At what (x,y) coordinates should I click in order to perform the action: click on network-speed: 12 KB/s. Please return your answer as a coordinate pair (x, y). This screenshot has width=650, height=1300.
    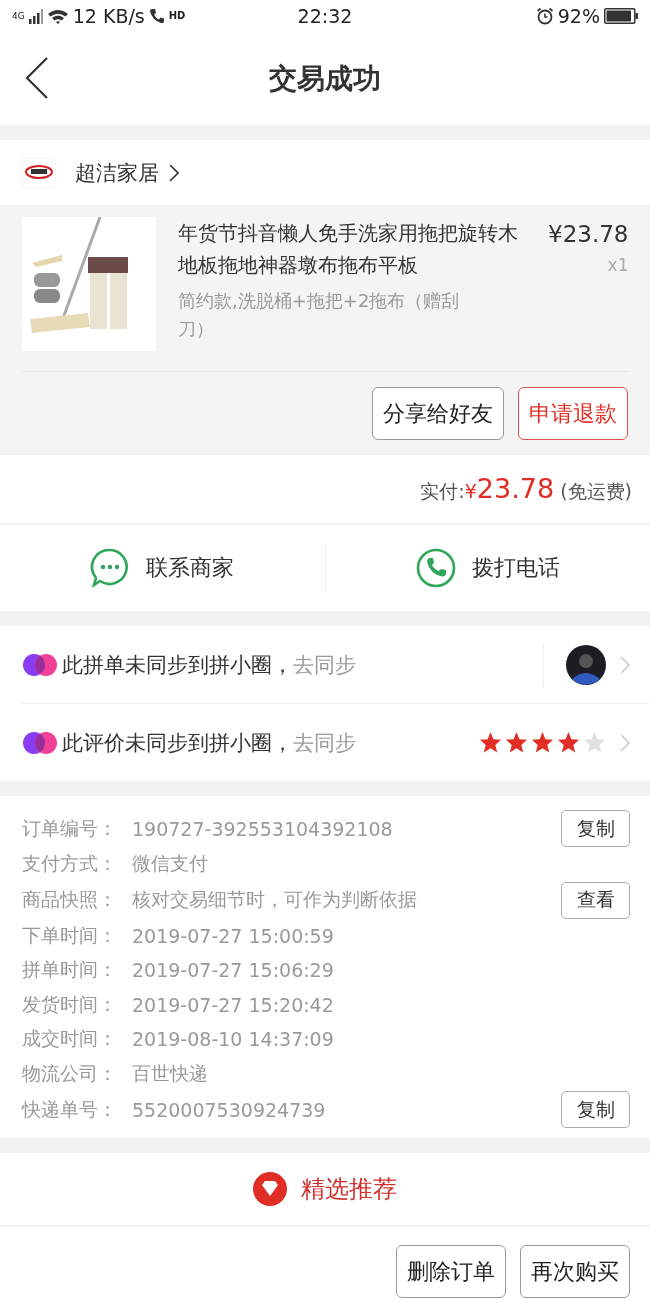
    Looking at the image, I should click on (108, 16).